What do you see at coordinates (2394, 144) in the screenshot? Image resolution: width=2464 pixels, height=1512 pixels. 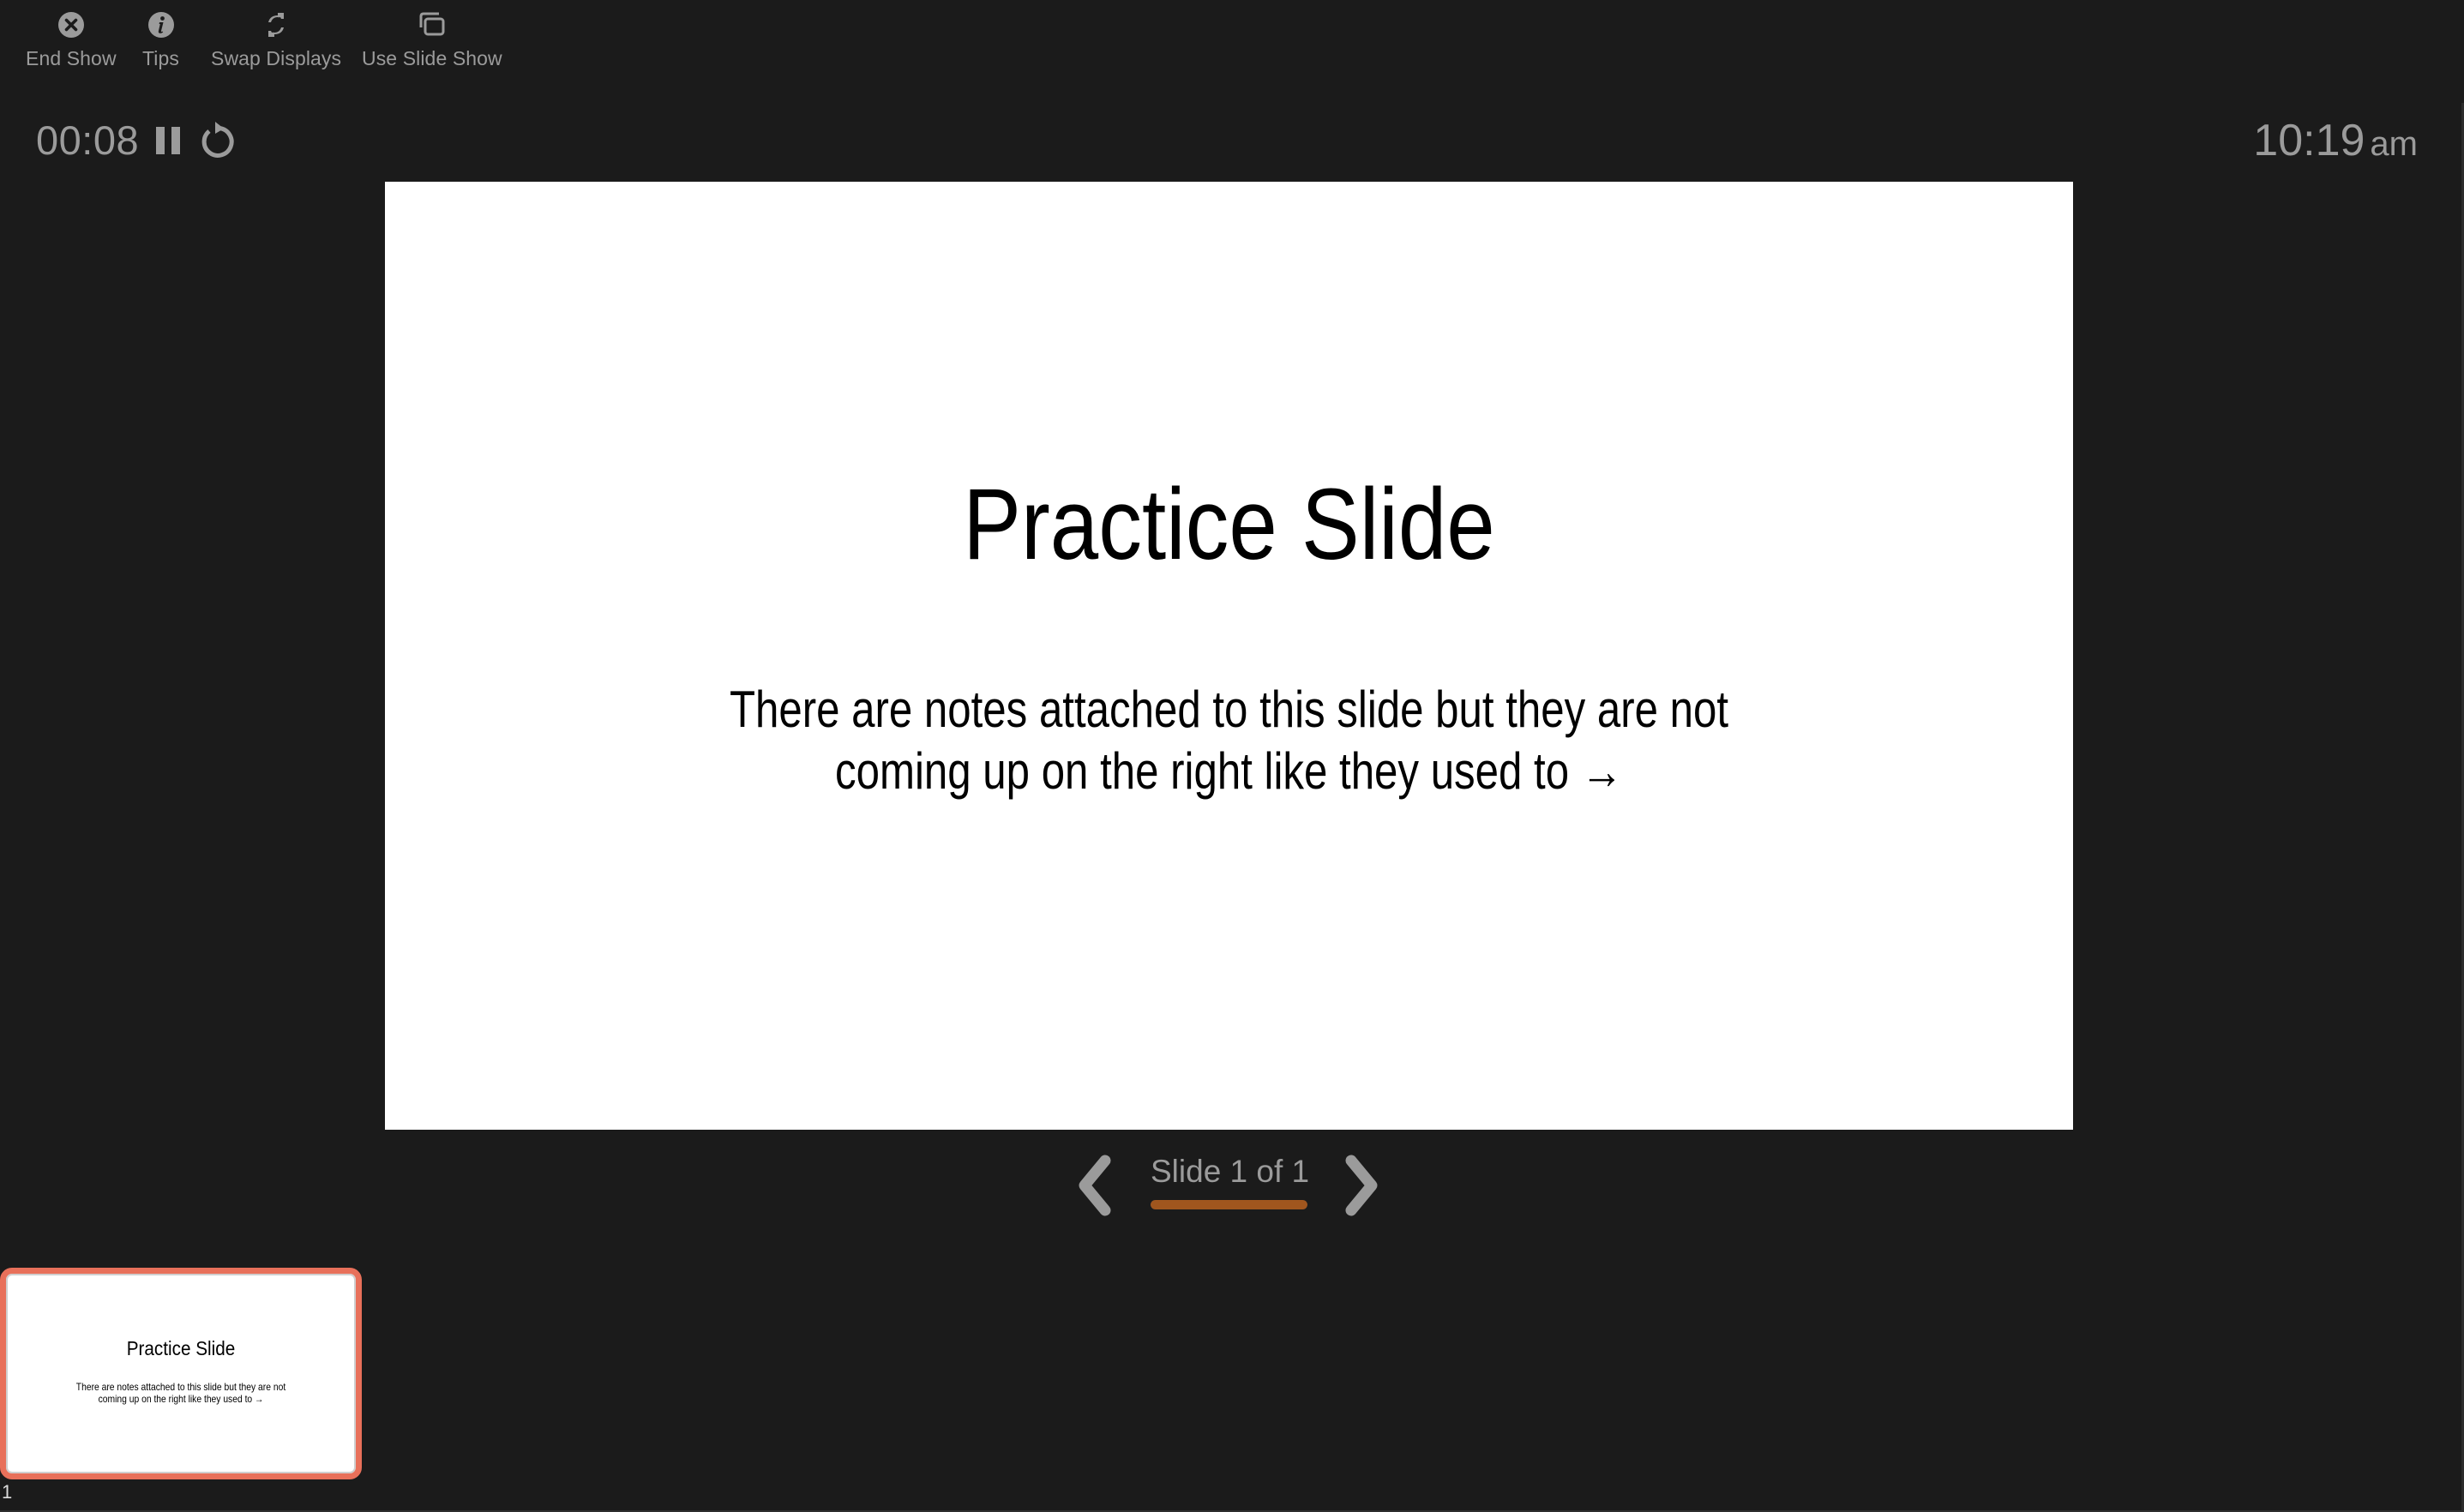 I see `clock-period: am` at bounding box center [2394, 144].